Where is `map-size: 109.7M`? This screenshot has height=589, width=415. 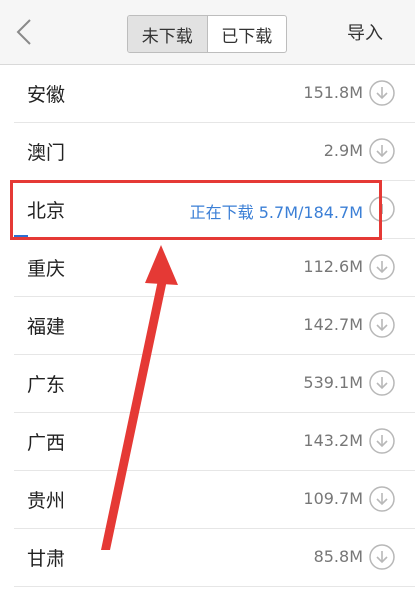
map-size: 109.7M is located at coordinates (333, 498).